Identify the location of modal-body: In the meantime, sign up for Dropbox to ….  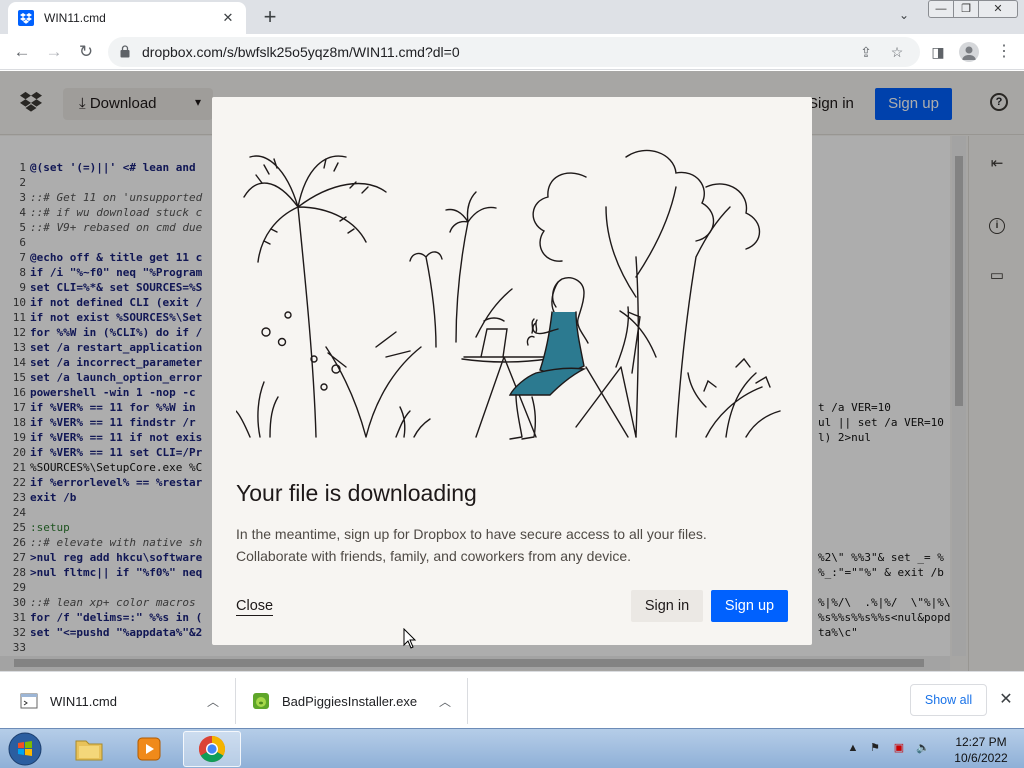
(506, 545).